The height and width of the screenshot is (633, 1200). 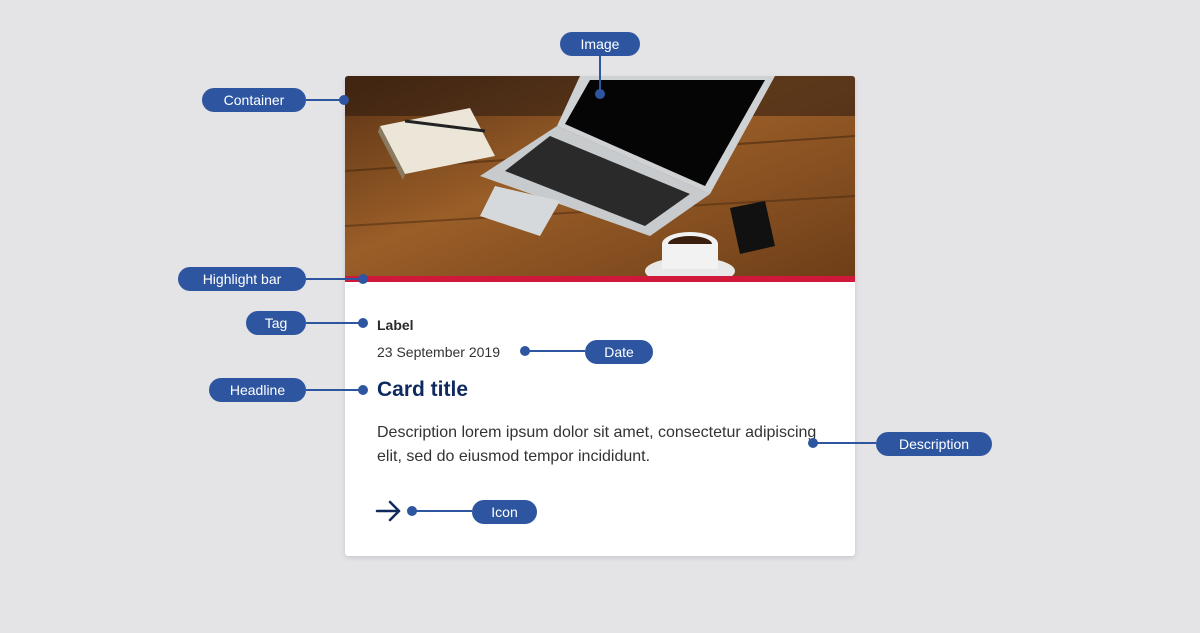 What do you see at coordinates (334, 279) in the screenshot?
I see `leader-highlight-bar` at bounding box center [334, 279].